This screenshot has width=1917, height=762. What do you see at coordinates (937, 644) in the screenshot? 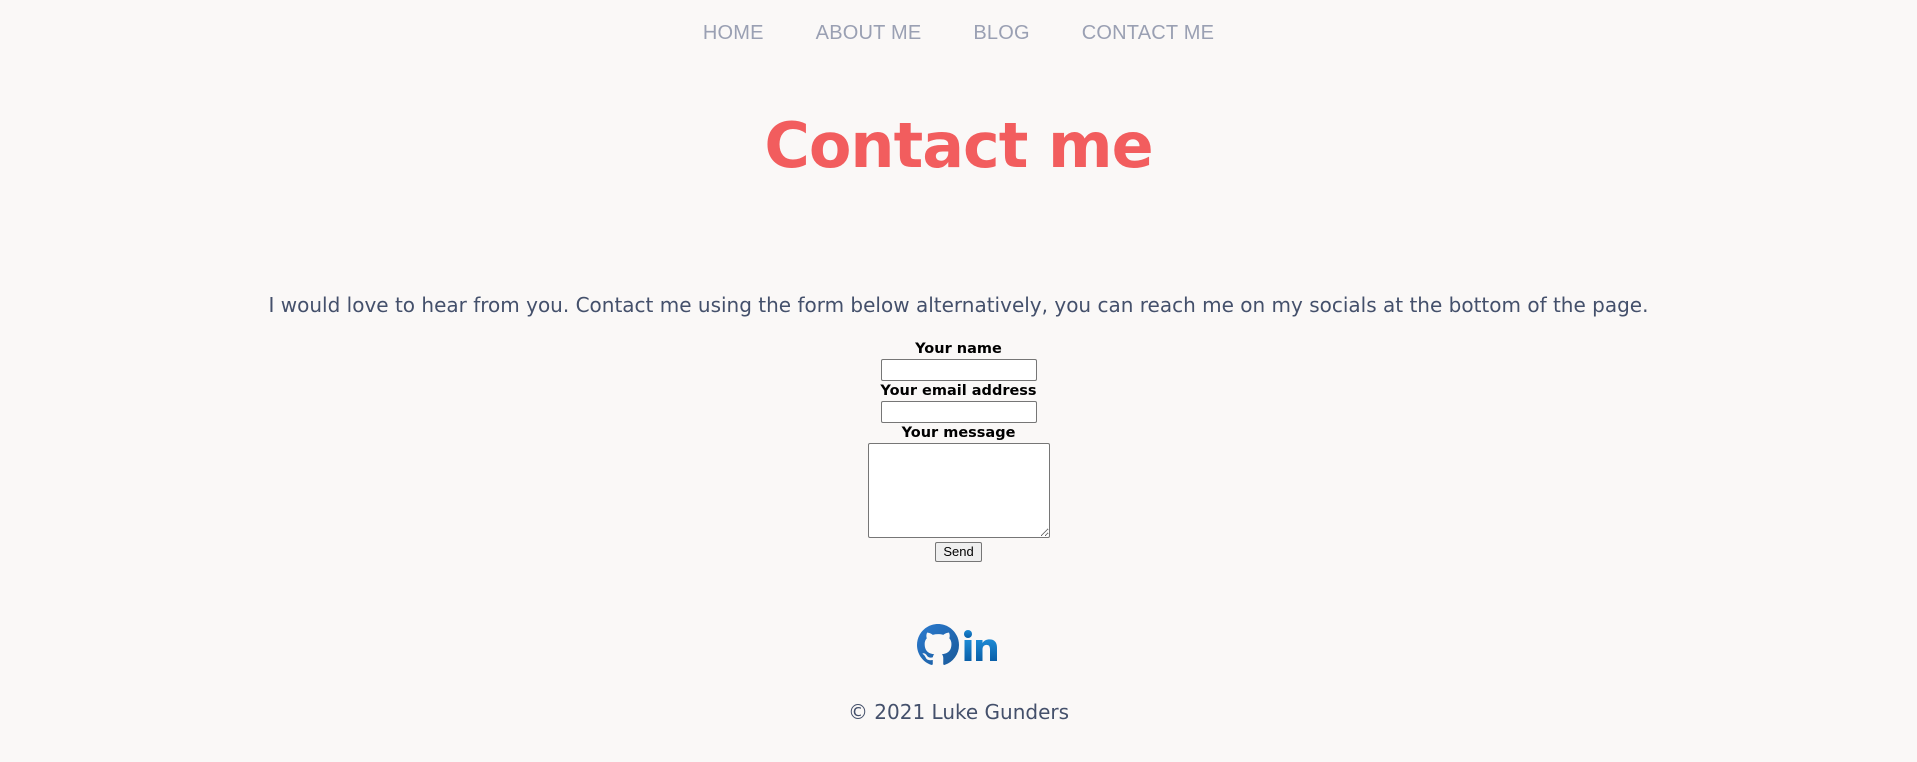
I see `github-icon` at bounding box center [937, 644].